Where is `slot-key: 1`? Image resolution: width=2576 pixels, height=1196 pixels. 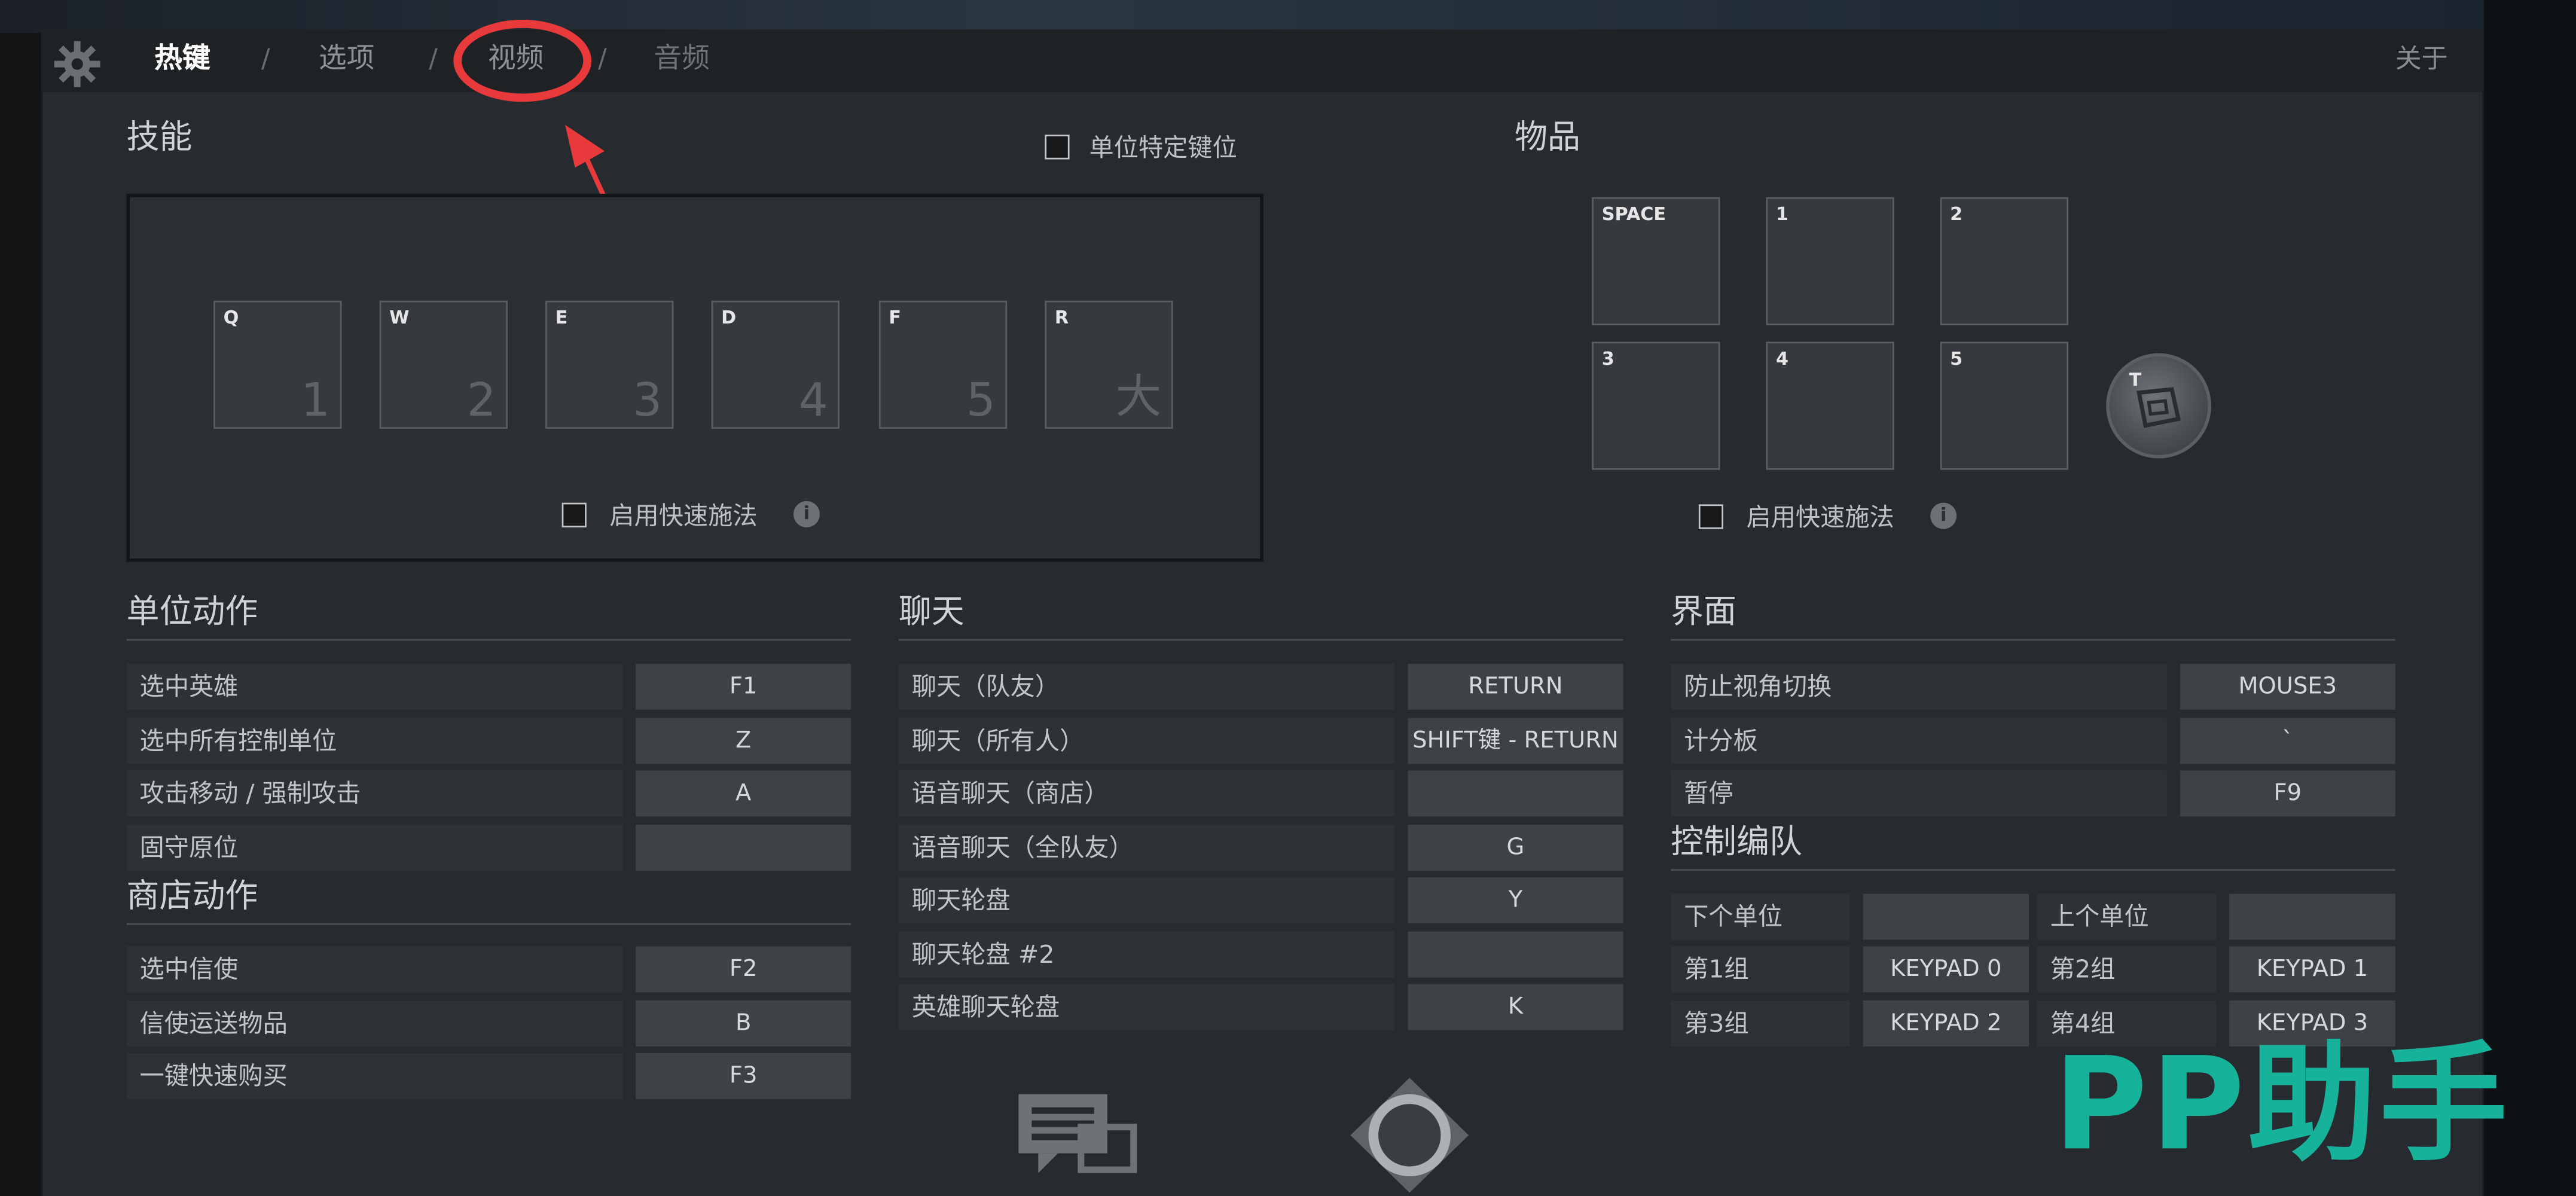 slot-key: 1 is located at coordinates (1781, 214).